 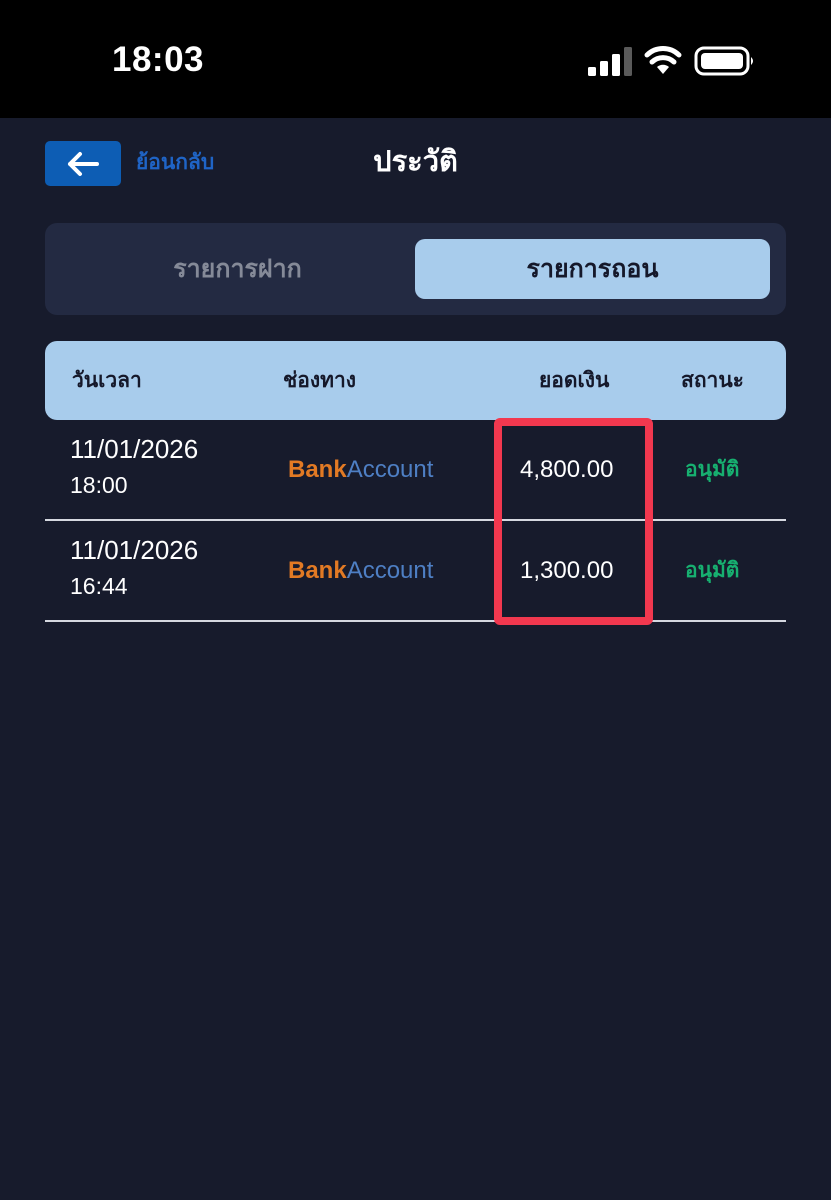 What do you see at coordinates (415, 59) in the screenshot?
I see `status-bar: 18:03` at bounding box center [415, 59].